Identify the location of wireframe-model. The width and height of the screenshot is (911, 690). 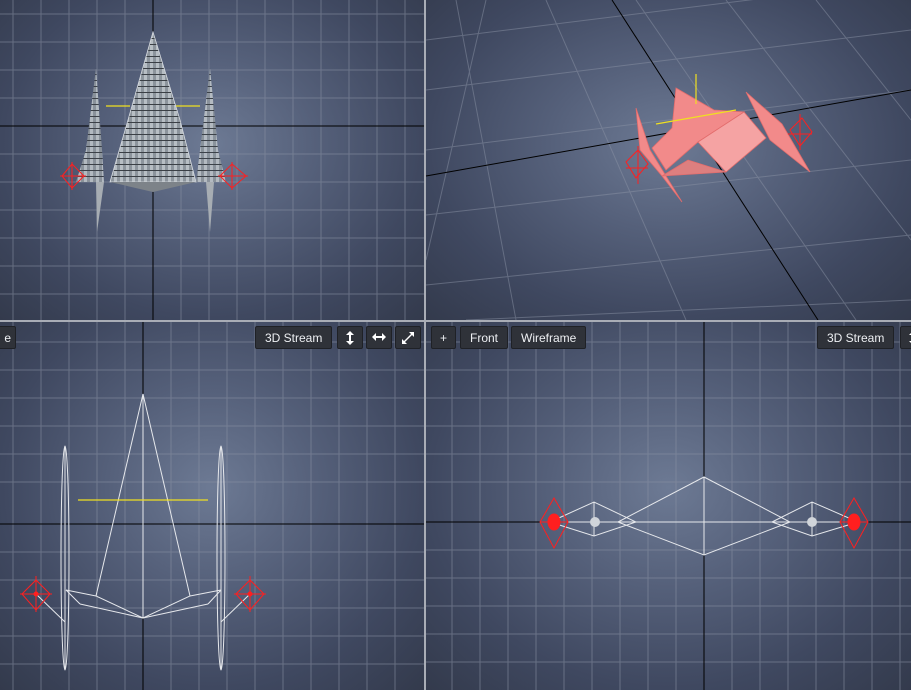
(704, 516).